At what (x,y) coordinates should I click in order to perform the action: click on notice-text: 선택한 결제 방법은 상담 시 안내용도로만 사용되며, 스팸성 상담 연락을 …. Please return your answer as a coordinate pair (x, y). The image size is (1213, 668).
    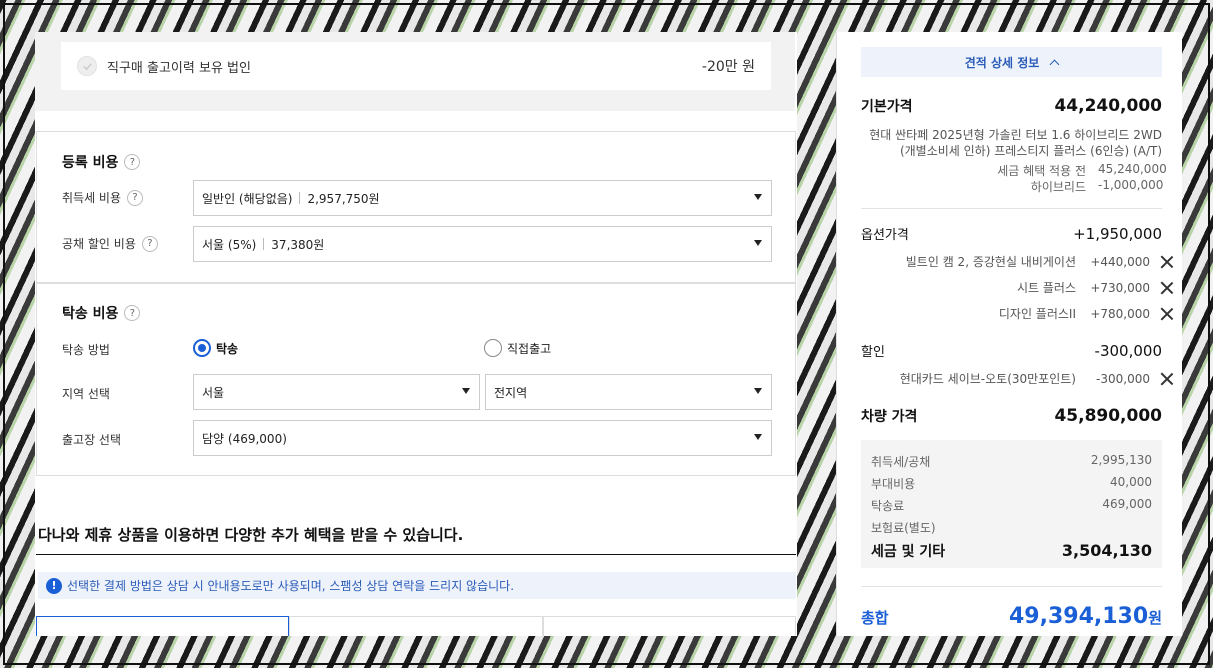
    Looking at the image, I should click on (291, 586).